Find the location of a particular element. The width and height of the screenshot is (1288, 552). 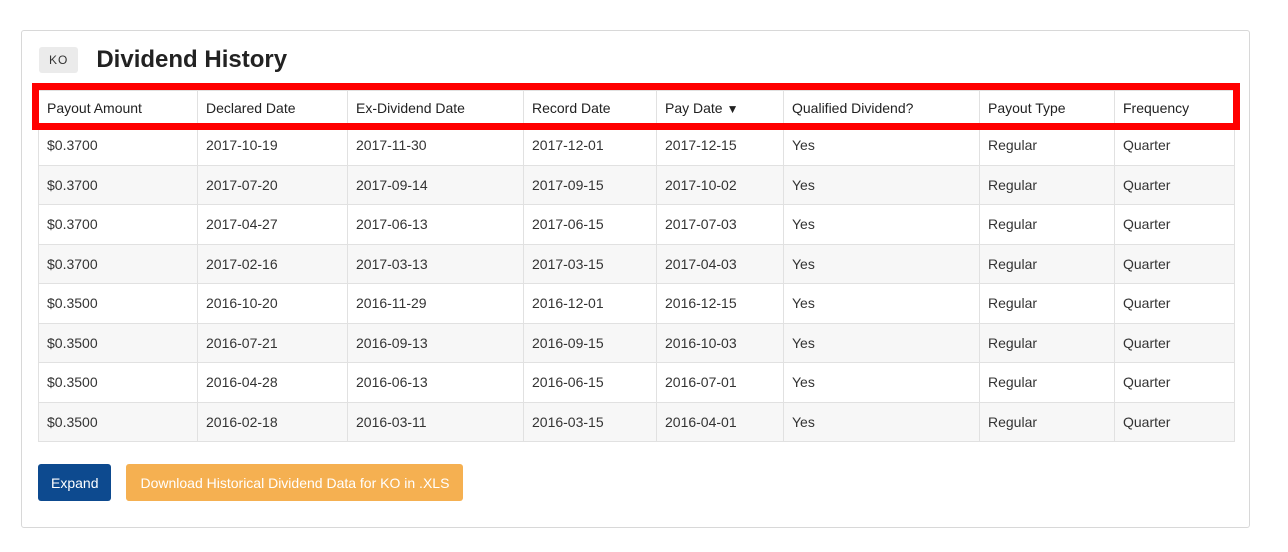

cell-record-date: 2017-03-15 is located at coordinates (590, 263).